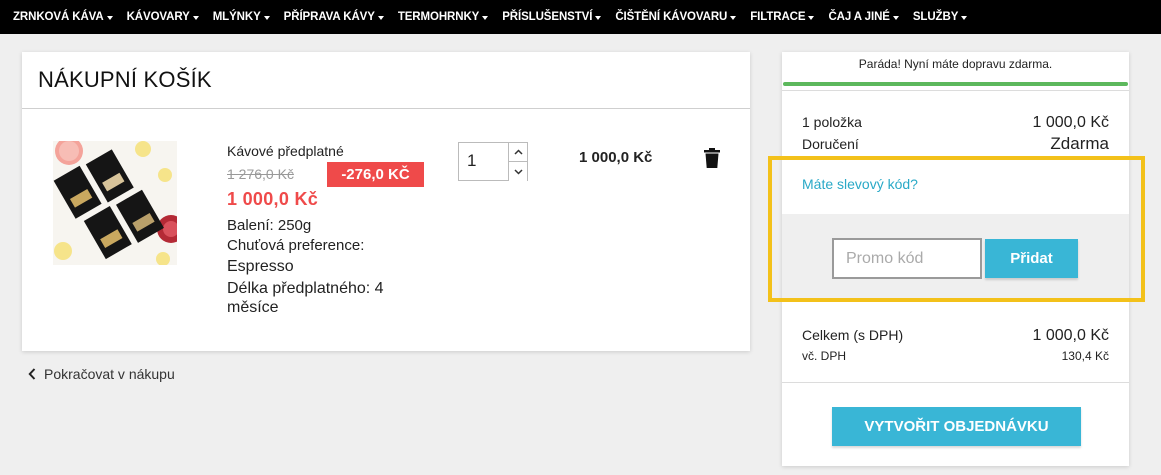 The height and width of the screenshot is (475, 1161). I want to click on continue-shopping-label: Pokračovat v nákupu, so click(109, 374).